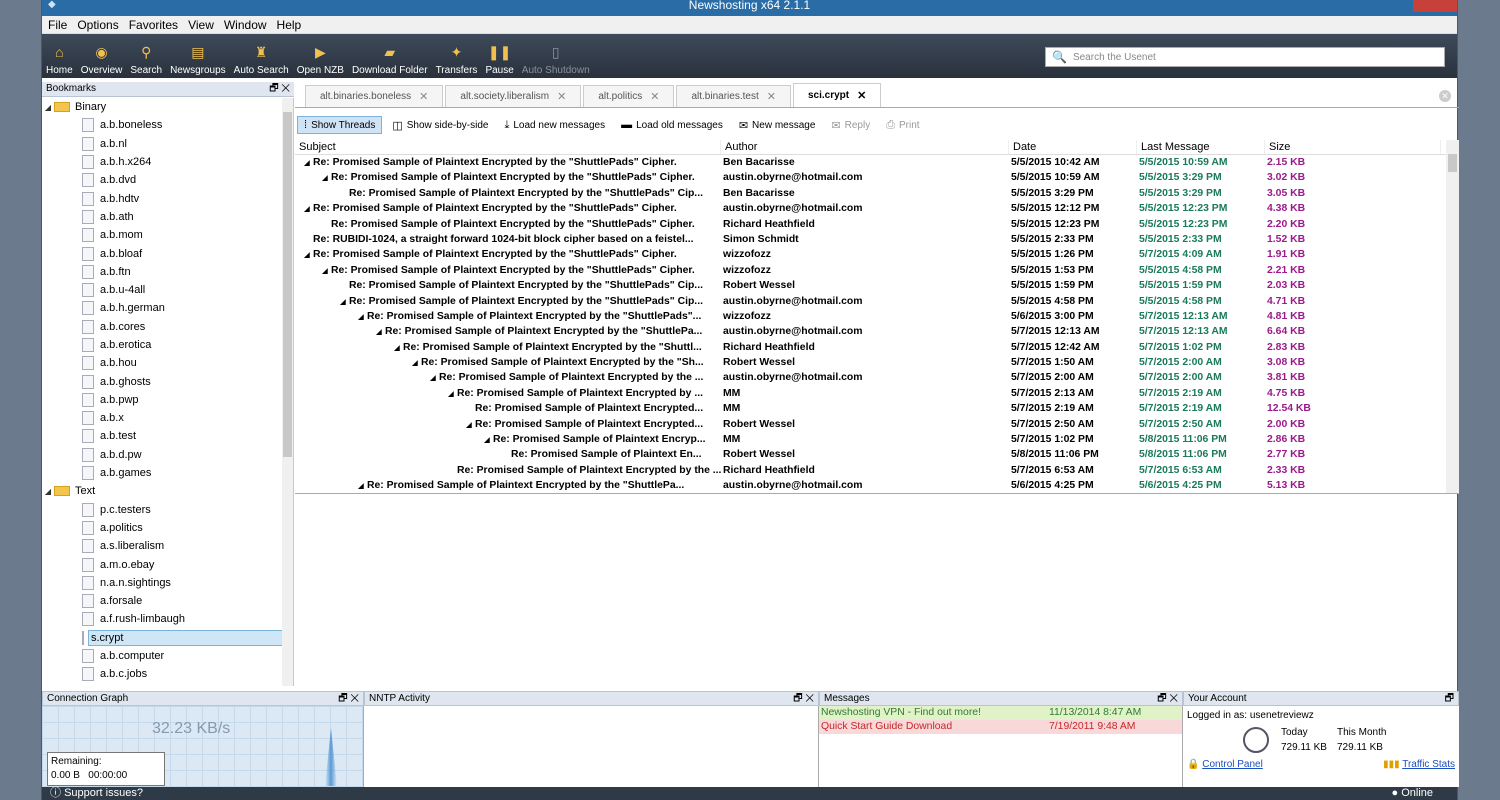  I want to click on control-panel-link: 🔒 Control Panel, so click(1225, 764).